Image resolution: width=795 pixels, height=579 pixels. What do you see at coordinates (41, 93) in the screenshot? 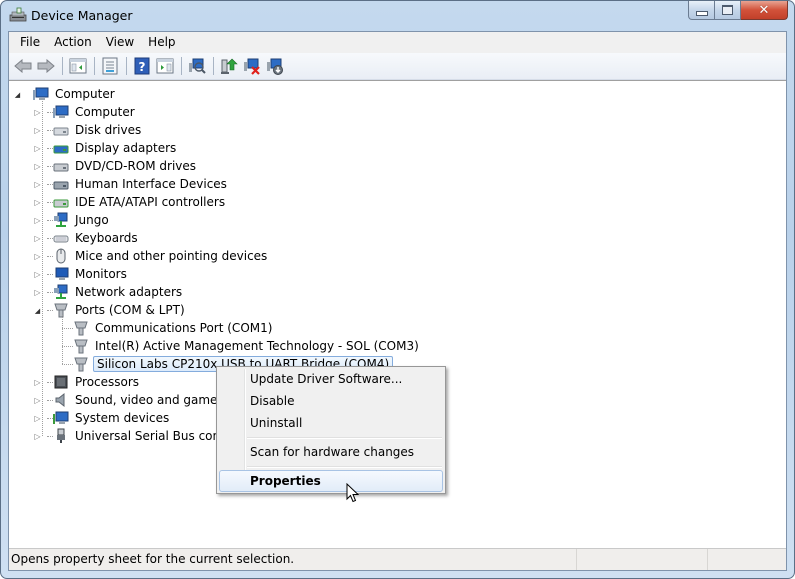
I see `computer-icon` at bounding box center [41, 93].